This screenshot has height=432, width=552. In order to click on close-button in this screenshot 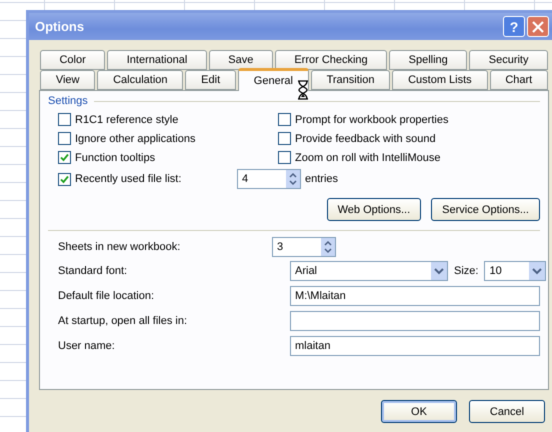, I will do `click(538, 26)`.